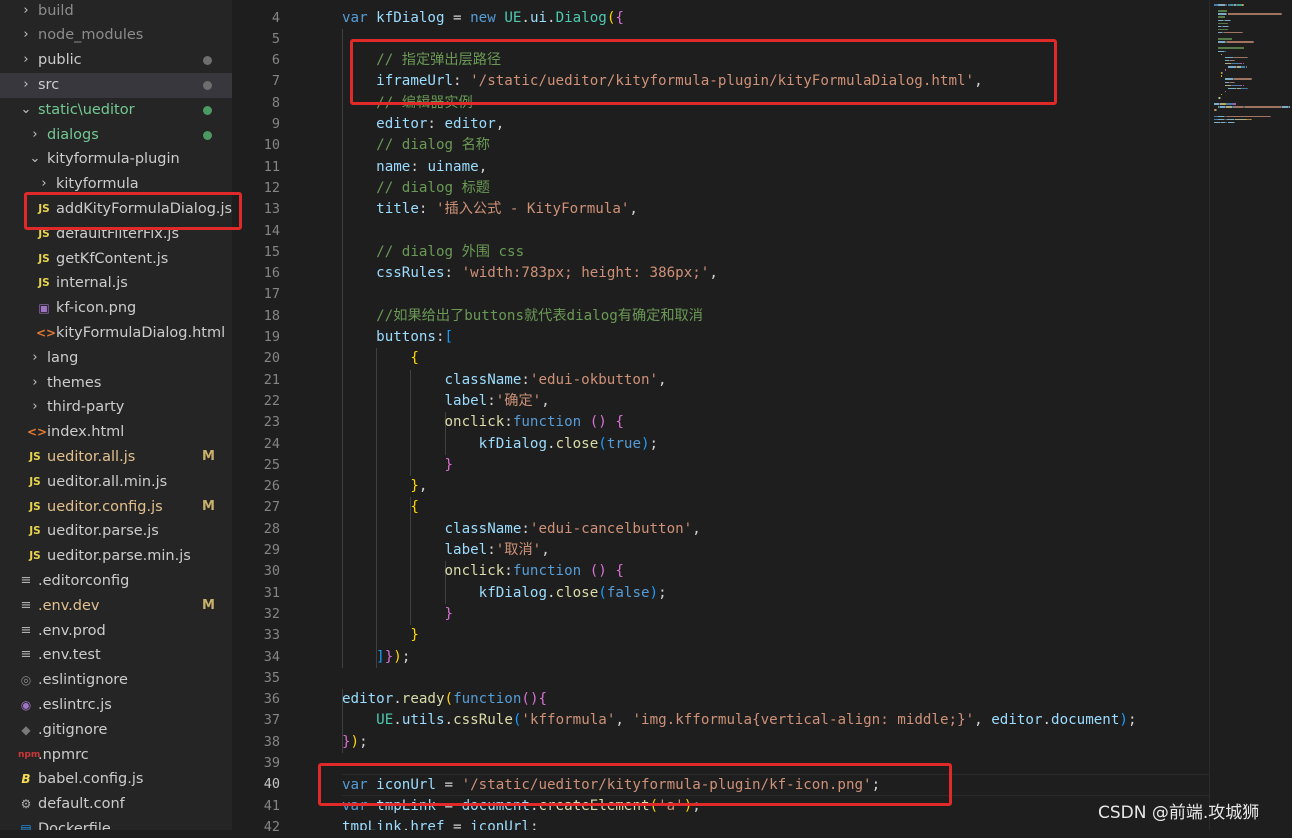 This screenshot has width=1292, height=838. I want to click on code-line: className:'edui-cancelbutton',, so click(775, 529).